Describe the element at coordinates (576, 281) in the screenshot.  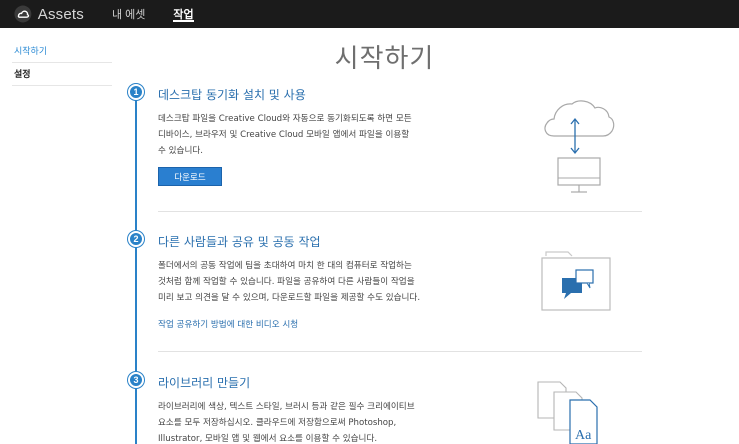
I see `shared-folder-chat-icon` at that location.